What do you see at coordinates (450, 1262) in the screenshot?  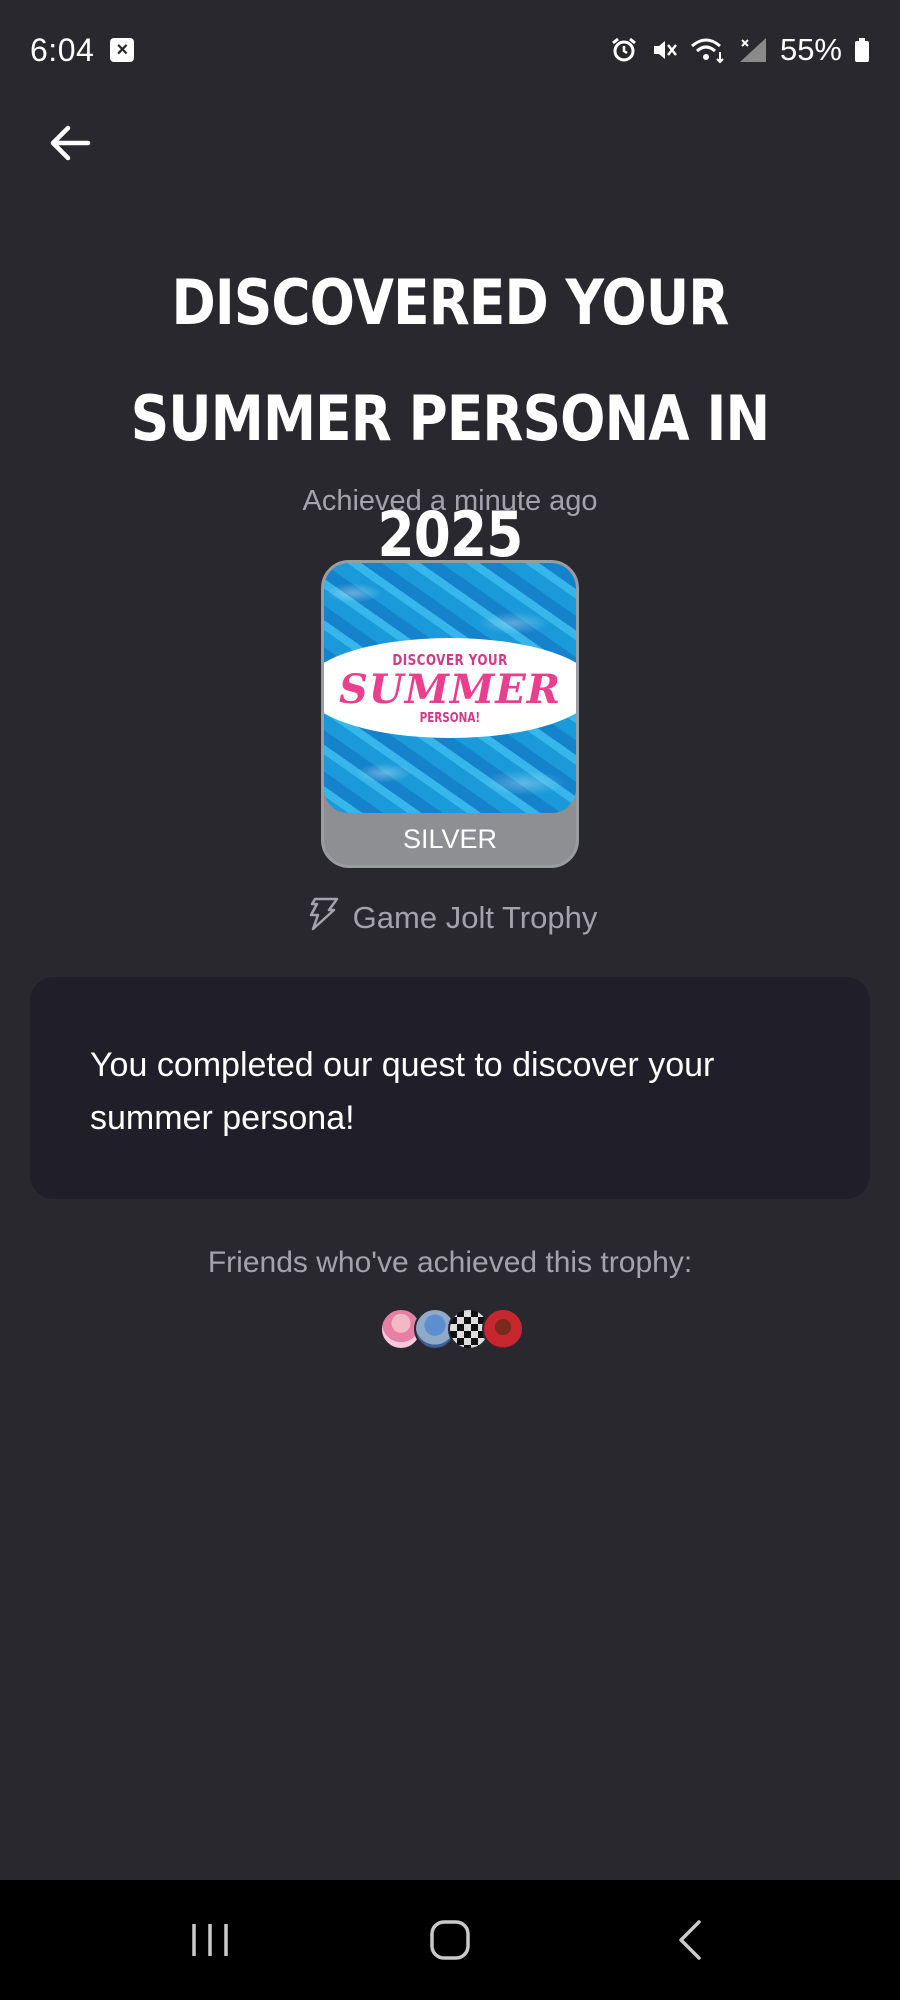 I see `friends-label: Friends who've achieved this trophy:` at bounding box center [450, 1262].